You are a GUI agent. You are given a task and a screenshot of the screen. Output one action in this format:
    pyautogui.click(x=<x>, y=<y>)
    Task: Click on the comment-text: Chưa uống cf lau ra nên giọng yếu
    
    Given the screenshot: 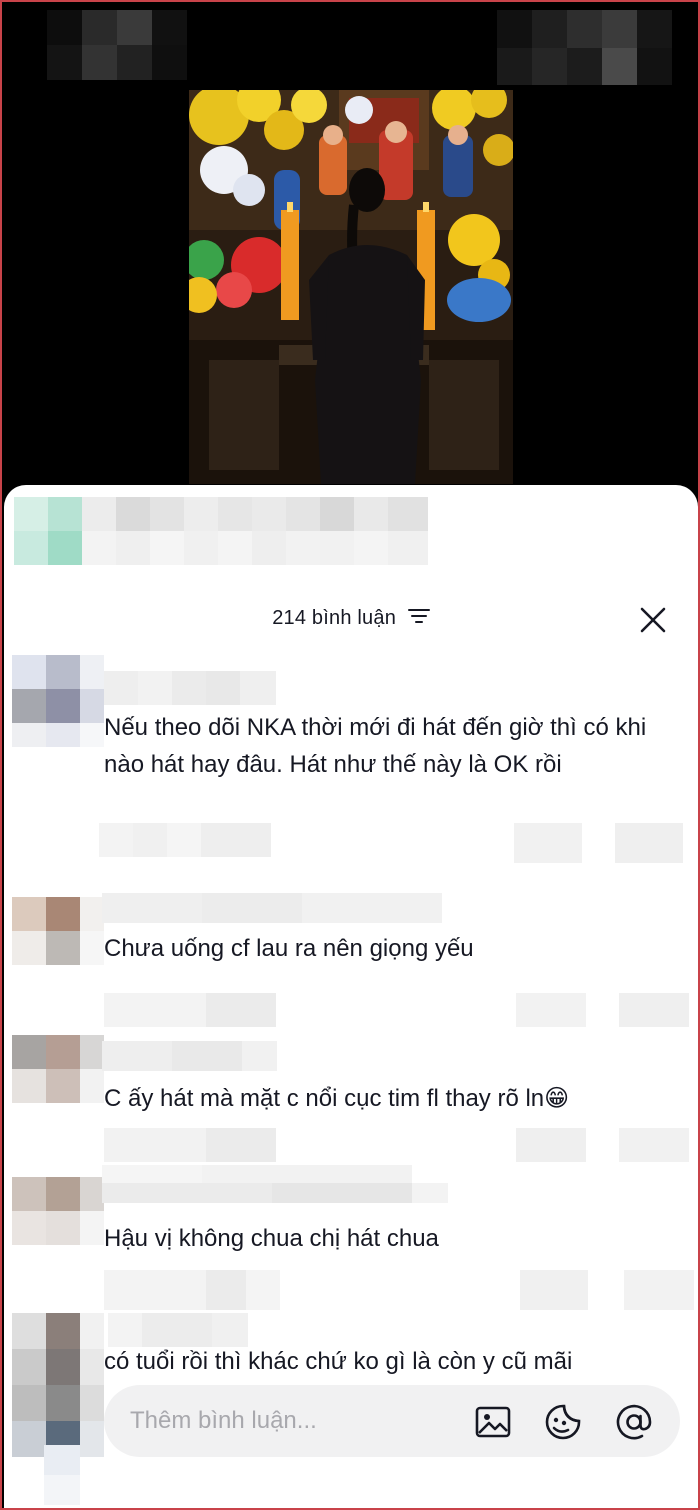 What is the action you would take?
    pyautogui.click(x=289, y=948)
    